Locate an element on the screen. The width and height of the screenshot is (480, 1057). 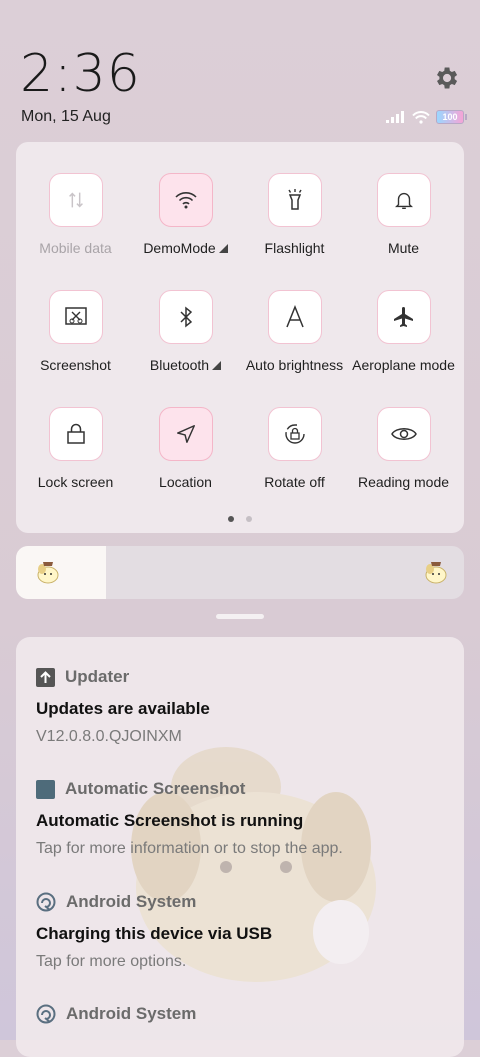
auto-brightness-icon is located at coordinates (294, 316).